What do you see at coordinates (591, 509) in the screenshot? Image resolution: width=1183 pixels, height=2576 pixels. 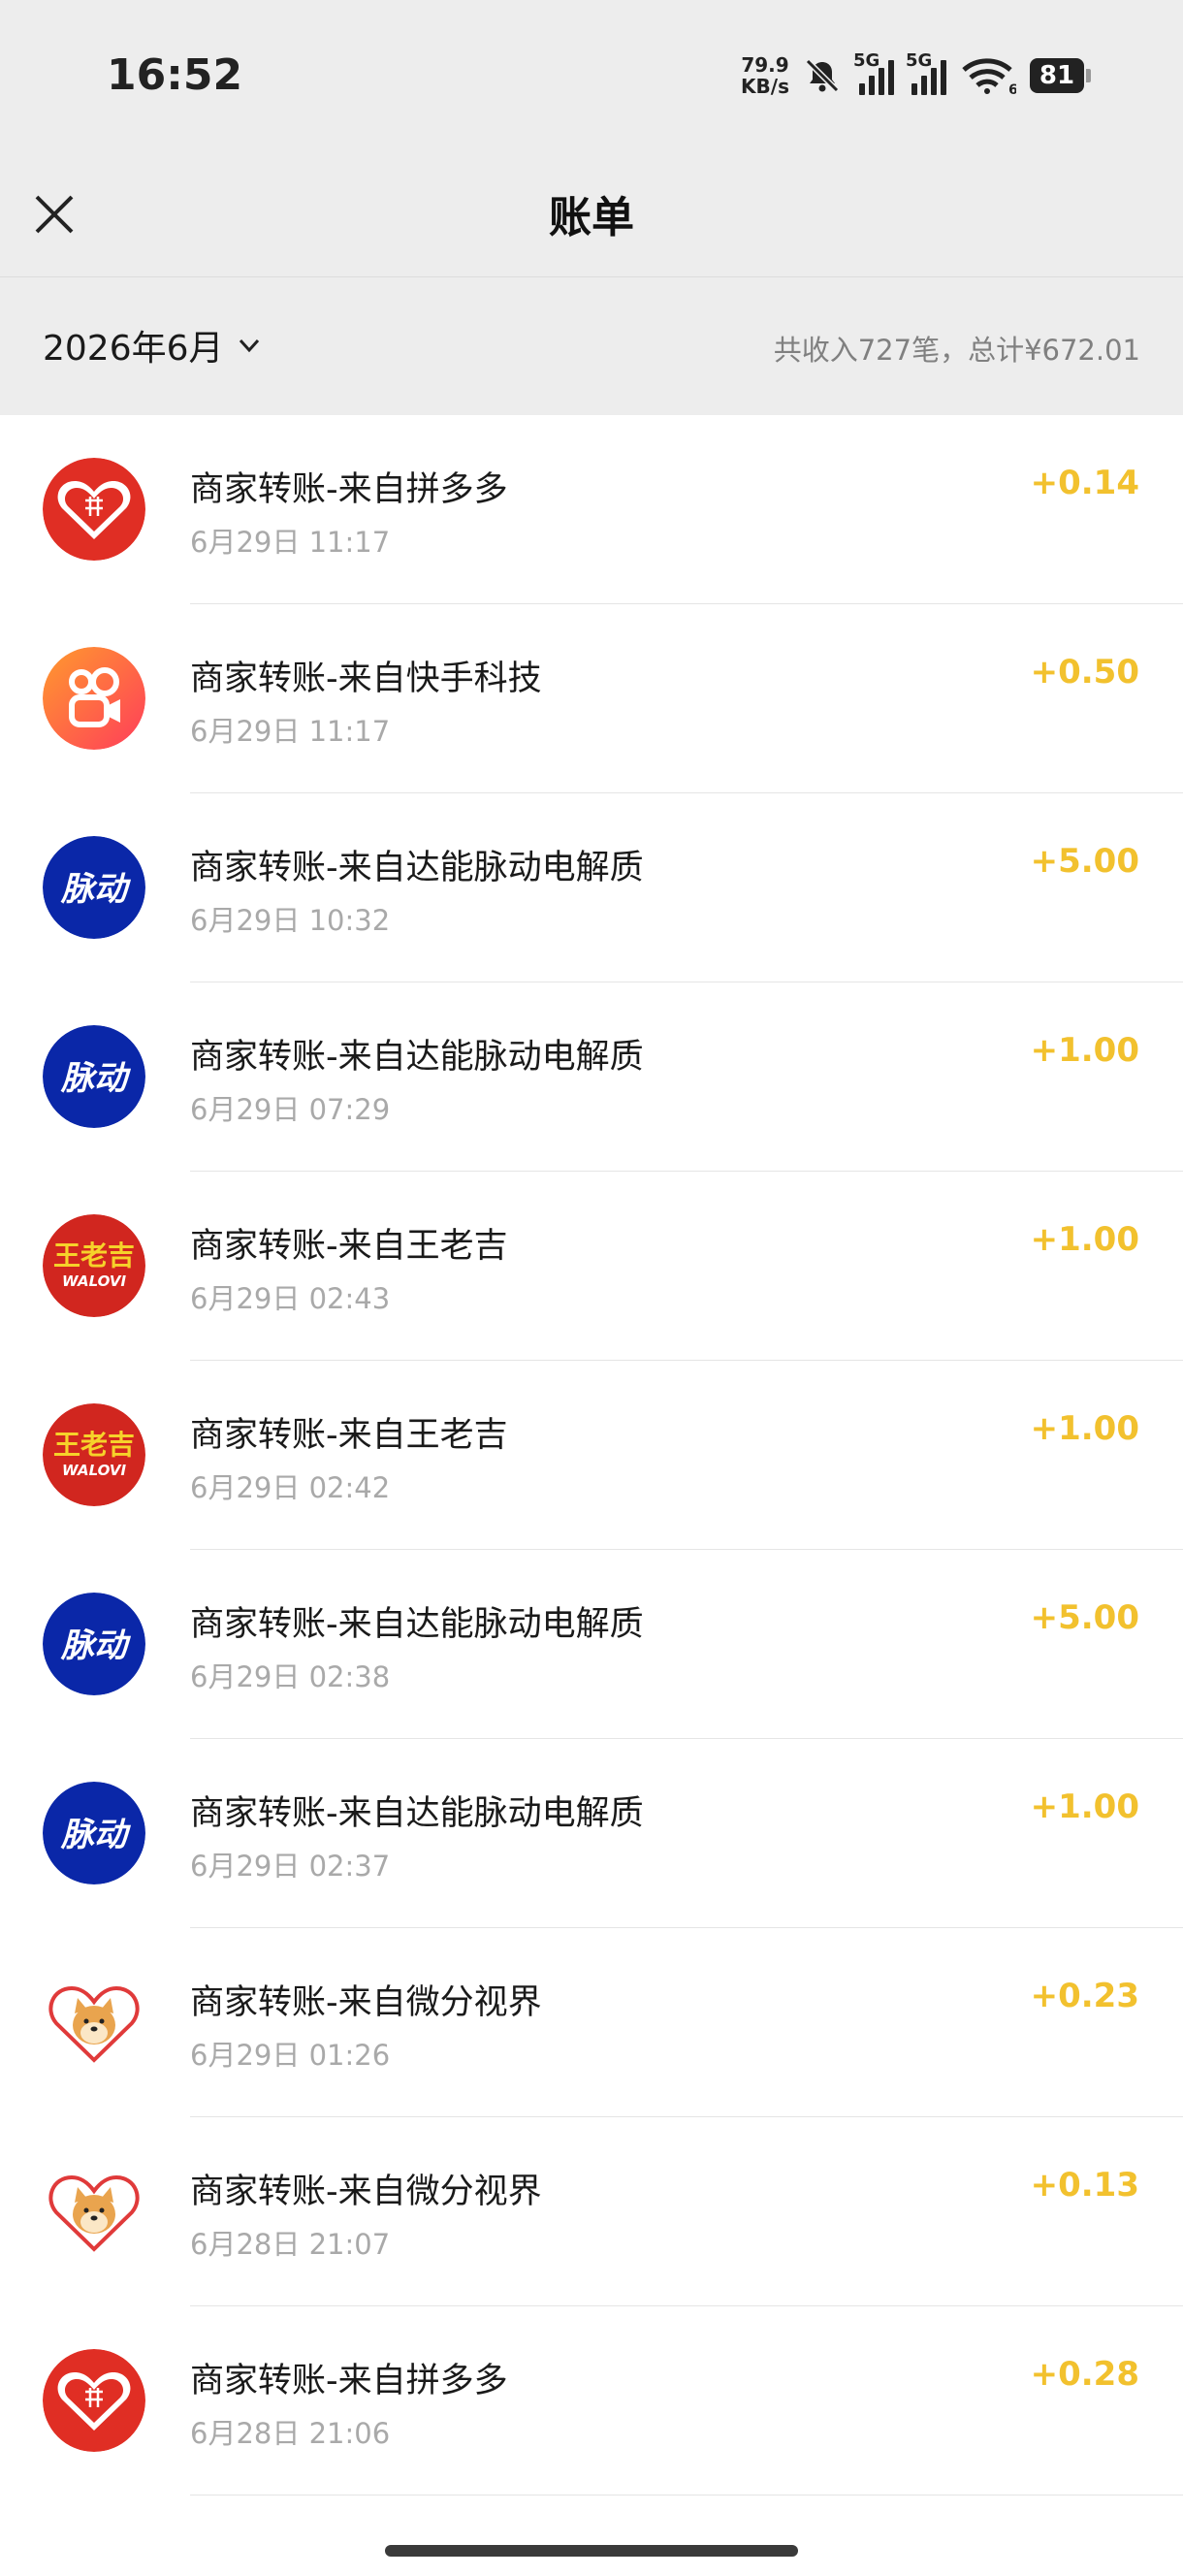 I see `transaction-row: 商家转账-来自拼多多 6月29日 11:17 +0.14` at bounding box center [591, 509].